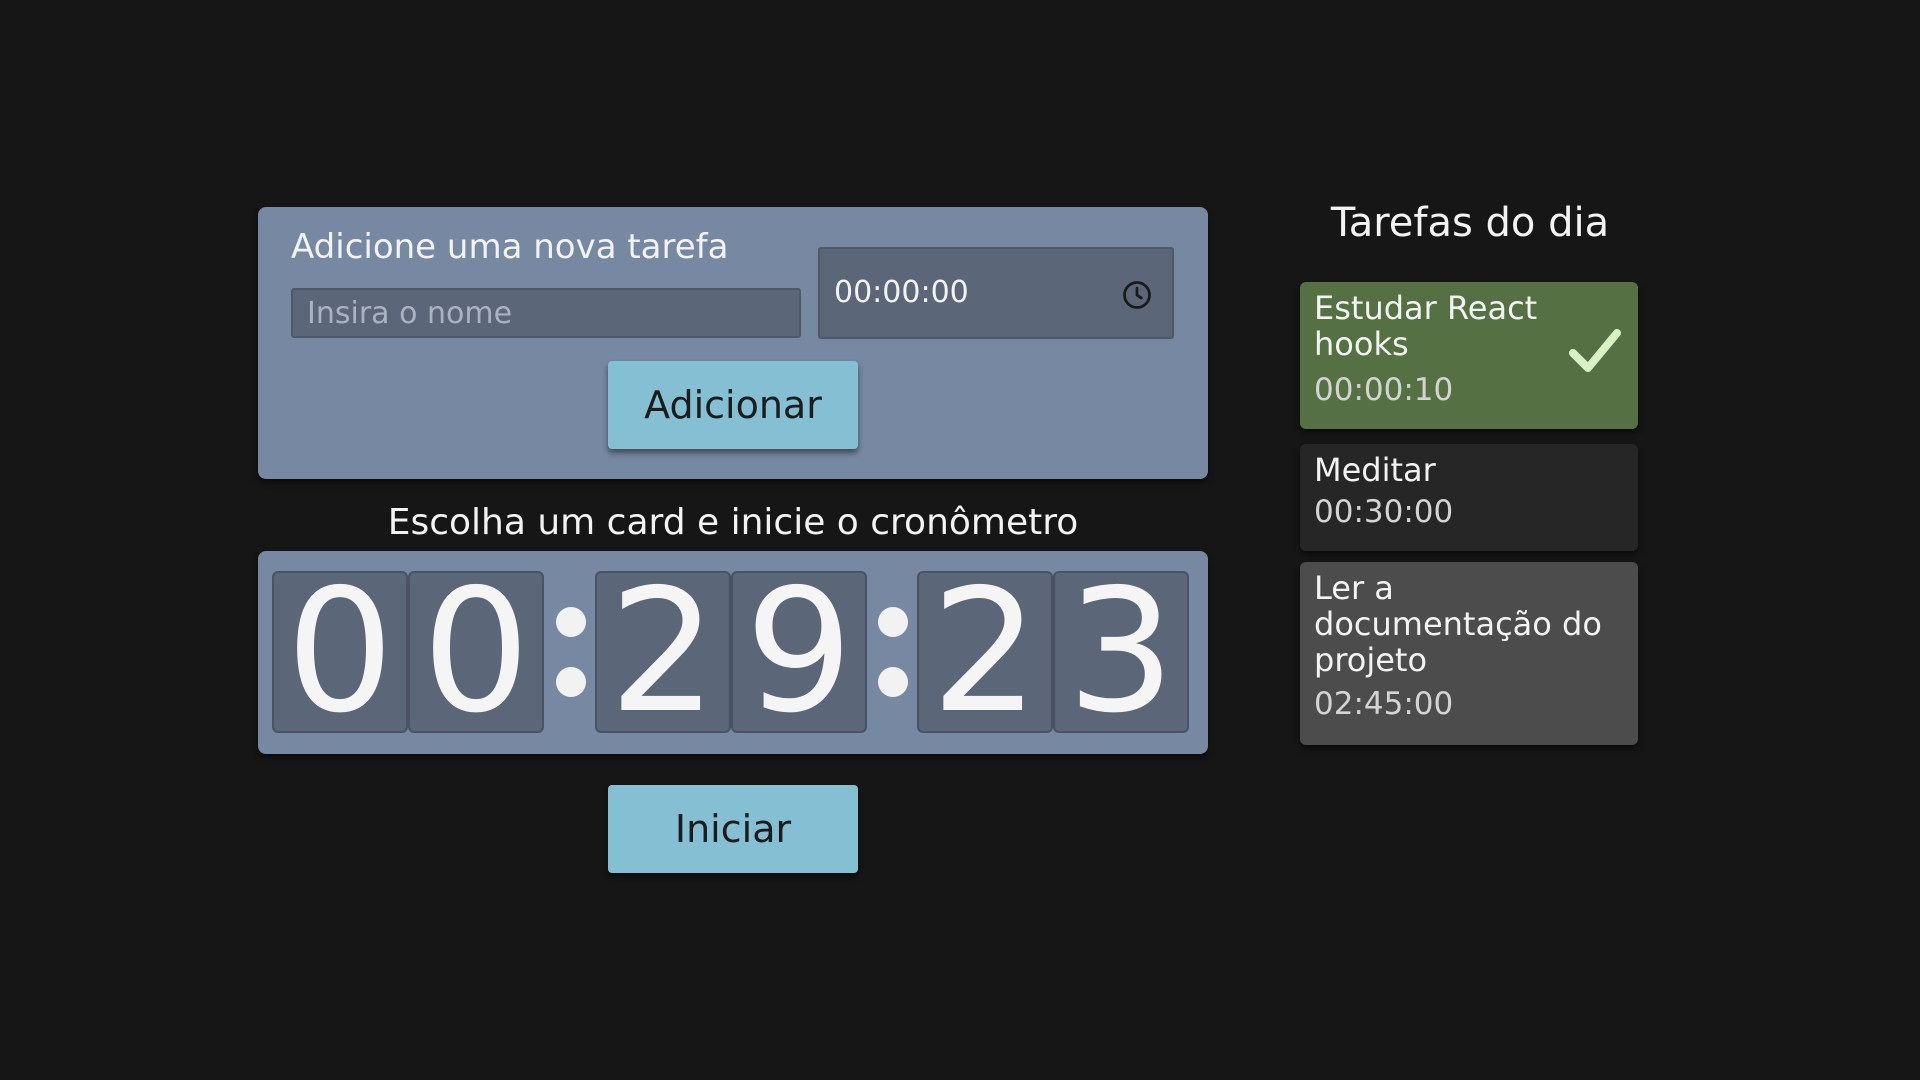 This screenshot has width=1920, height=1080. What do you see at coordinates (1121, 652) in the screenshot?
I see `seconds-ones-digit: 3` at bounding box center [1121, 652].